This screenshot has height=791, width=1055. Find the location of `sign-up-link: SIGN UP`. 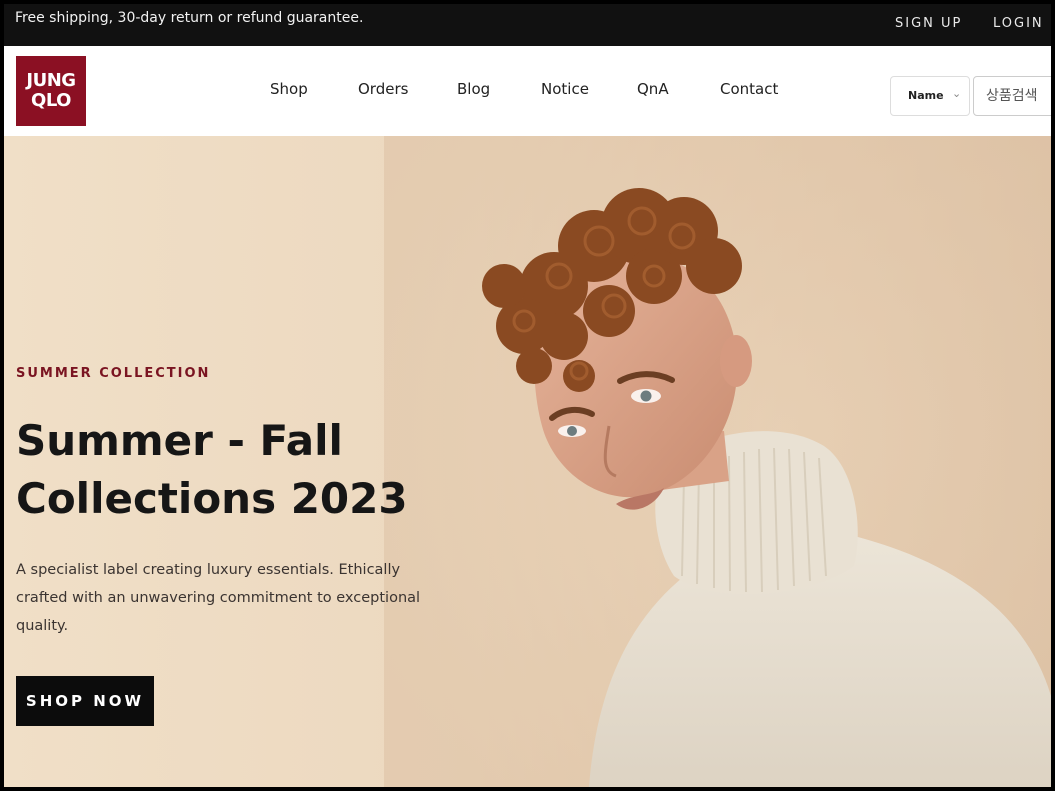

sign-up-link: SIGN UP is located at coordinates (928, 23).